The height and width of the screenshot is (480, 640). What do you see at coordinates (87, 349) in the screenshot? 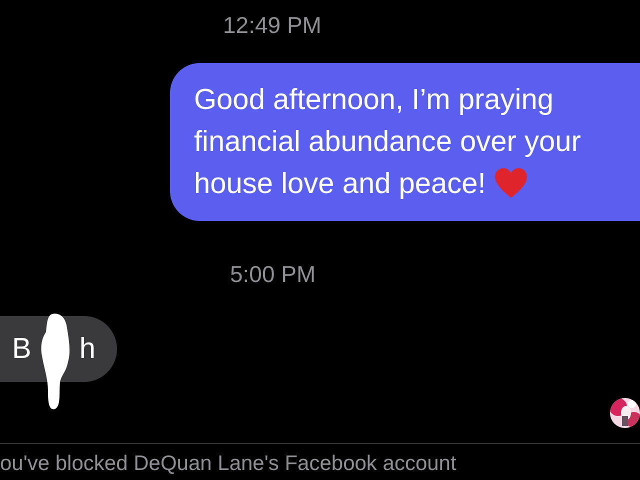
I see `message-text: h` at bounding box center [87, 349].